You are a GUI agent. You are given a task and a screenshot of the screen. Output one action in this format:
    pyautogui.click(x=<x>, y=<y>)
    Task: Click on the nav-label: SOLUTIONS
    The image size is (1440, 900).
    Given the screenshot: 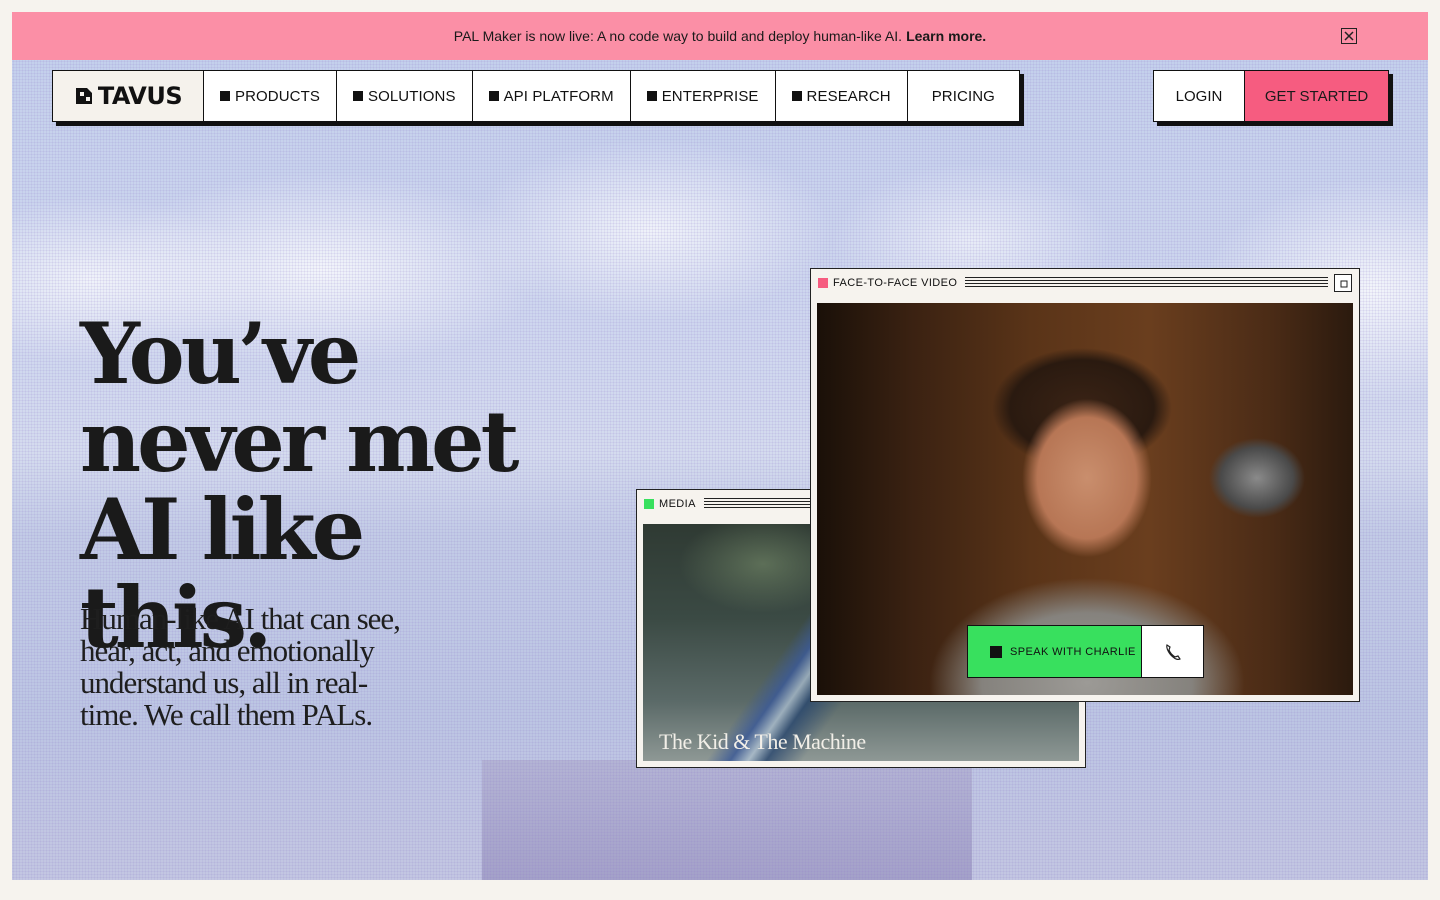 What is the action you would take?
    pyautogui.click(x=411, y=96)
    